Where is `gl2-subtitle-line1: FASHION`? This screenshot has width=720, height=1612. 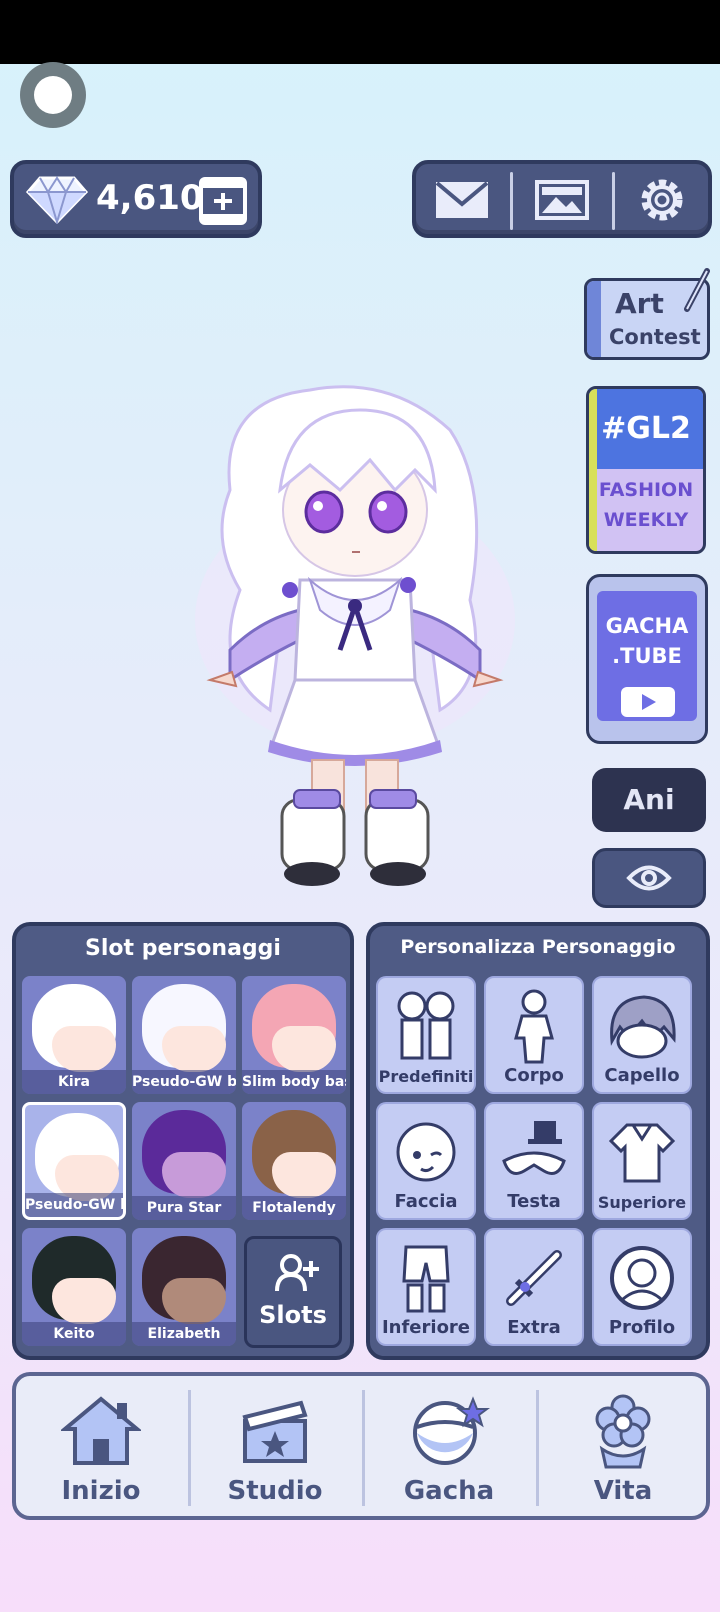
gl2-subtitle-line1: FASHION is located at coordinates (646, 490).